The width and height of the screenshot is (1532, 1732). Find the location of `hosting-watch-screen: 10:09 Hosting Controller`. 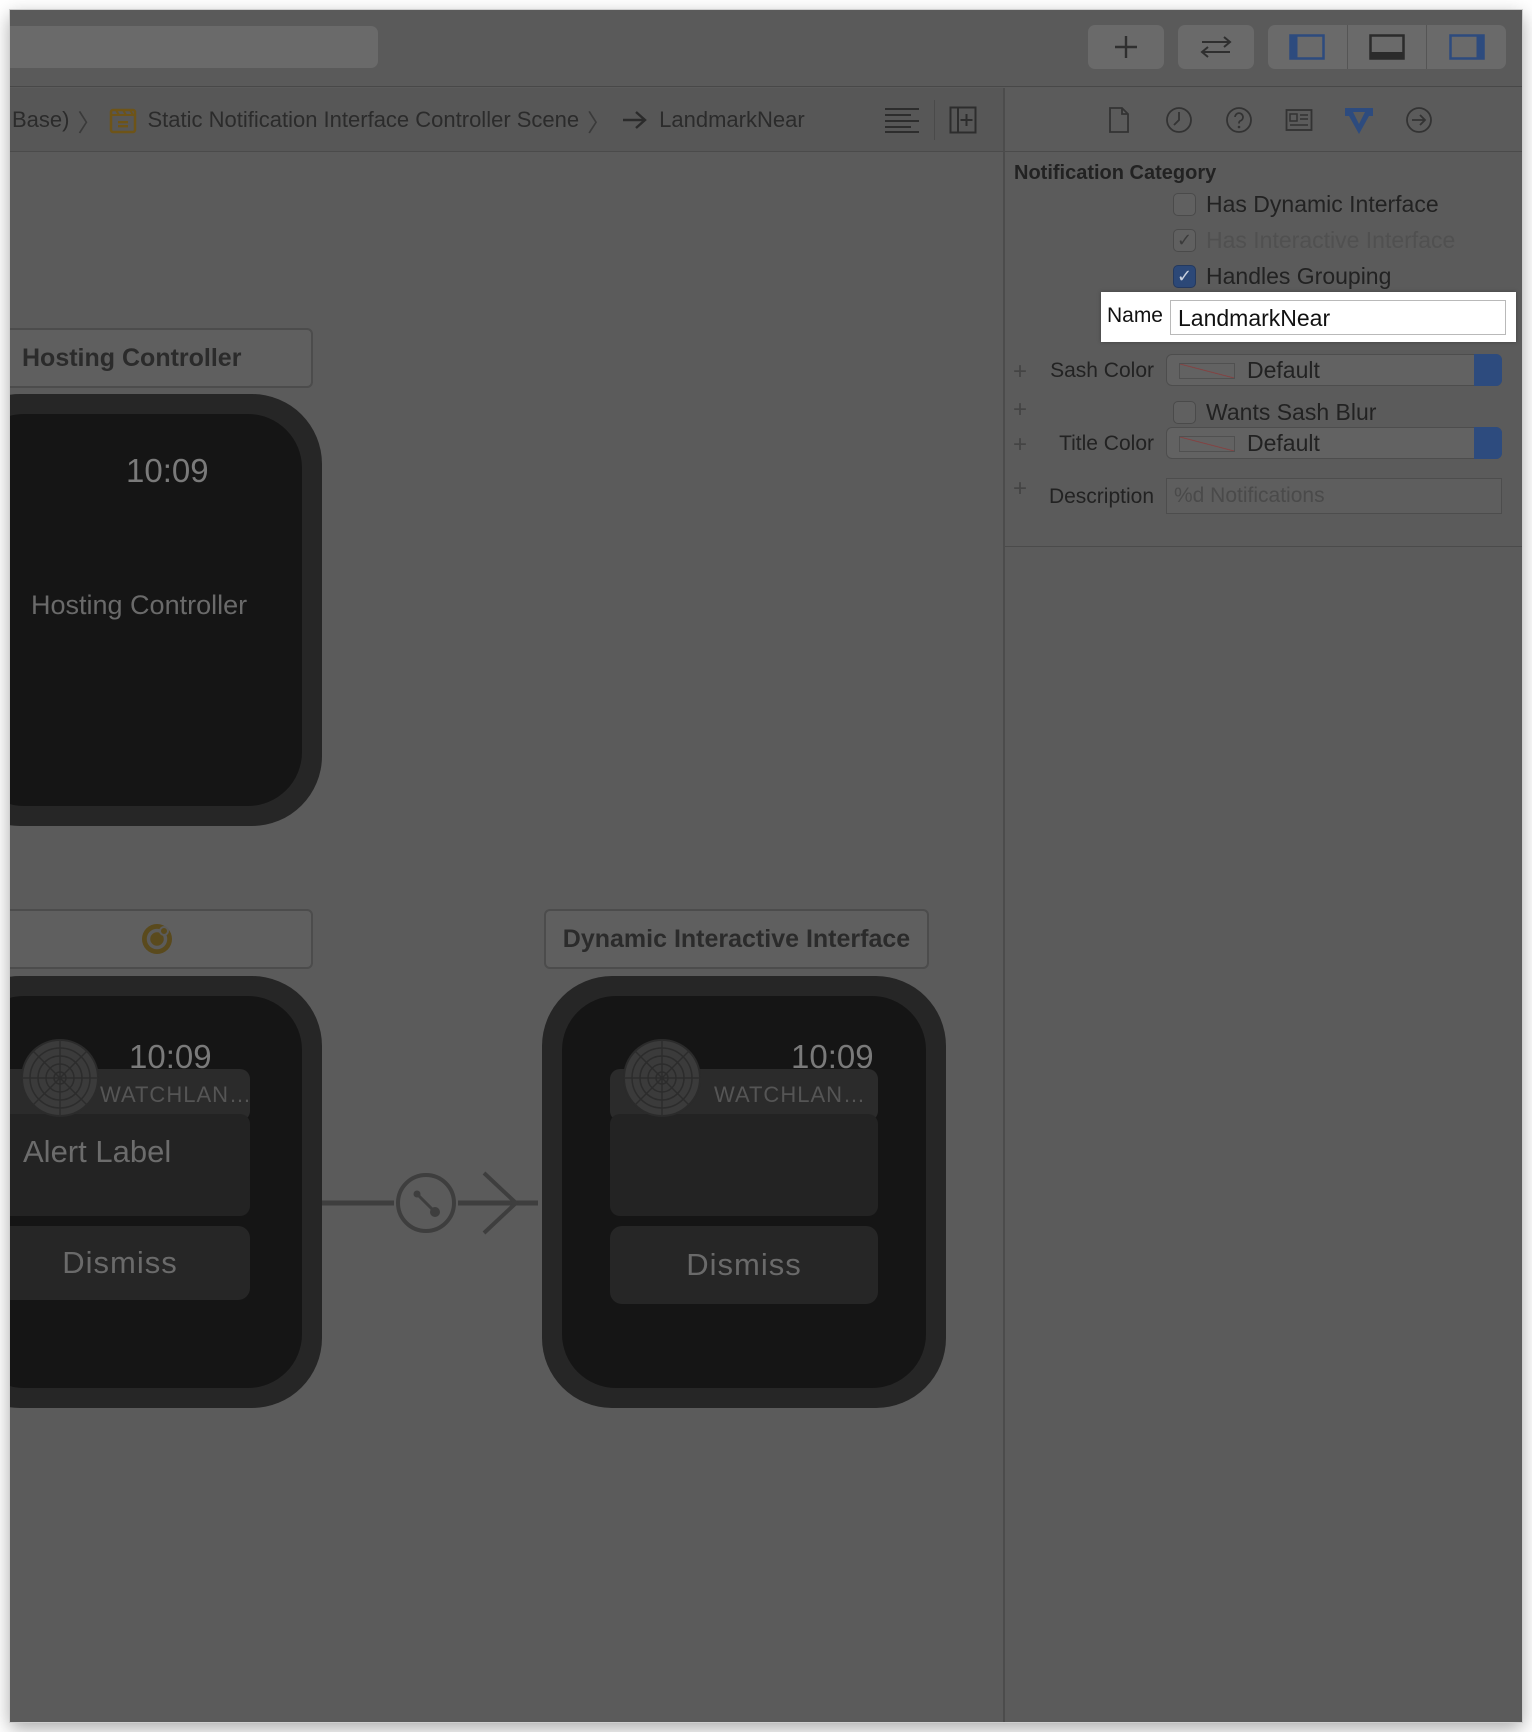

hosting-watch-screen: 10:09 Hosting Controller is located at coordinates (156, 610).